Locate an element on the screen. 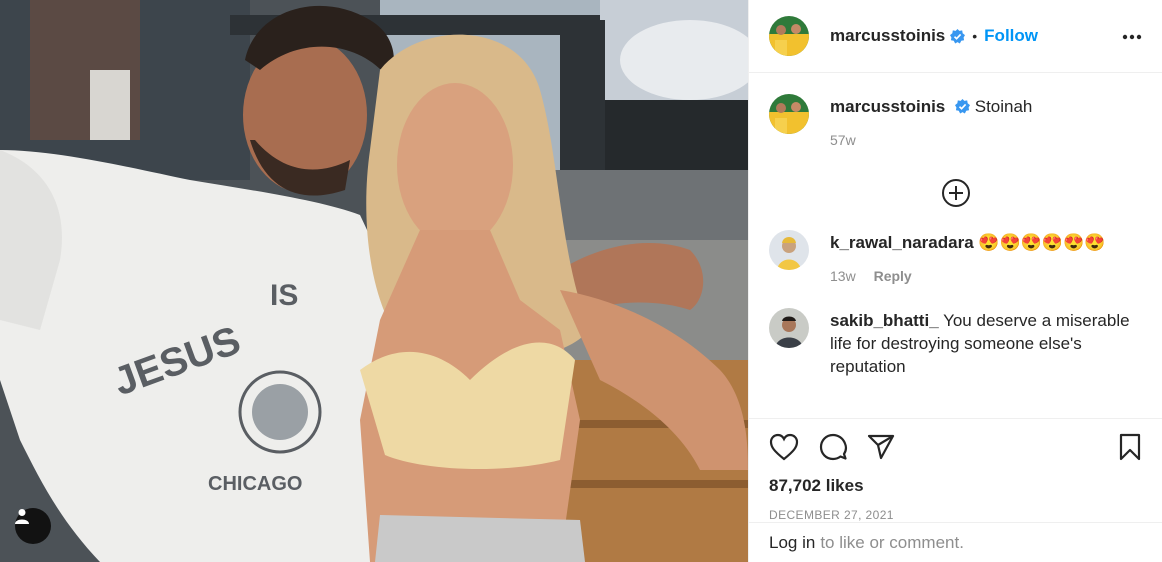 Image resolution: width=1162 pixels, height=562 pixels. comment-time: 13w is located at coordinates (843, 276).